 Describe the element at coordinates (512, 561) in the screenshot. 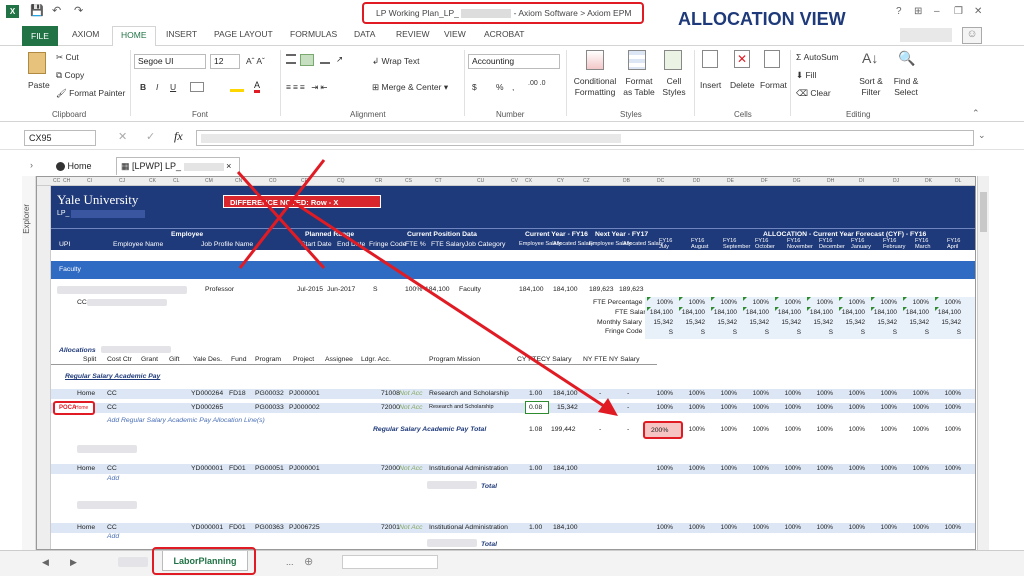

I see `sheet-tab-bar: ◀ ▶ LaborPlanning ... ⊕` at that location.